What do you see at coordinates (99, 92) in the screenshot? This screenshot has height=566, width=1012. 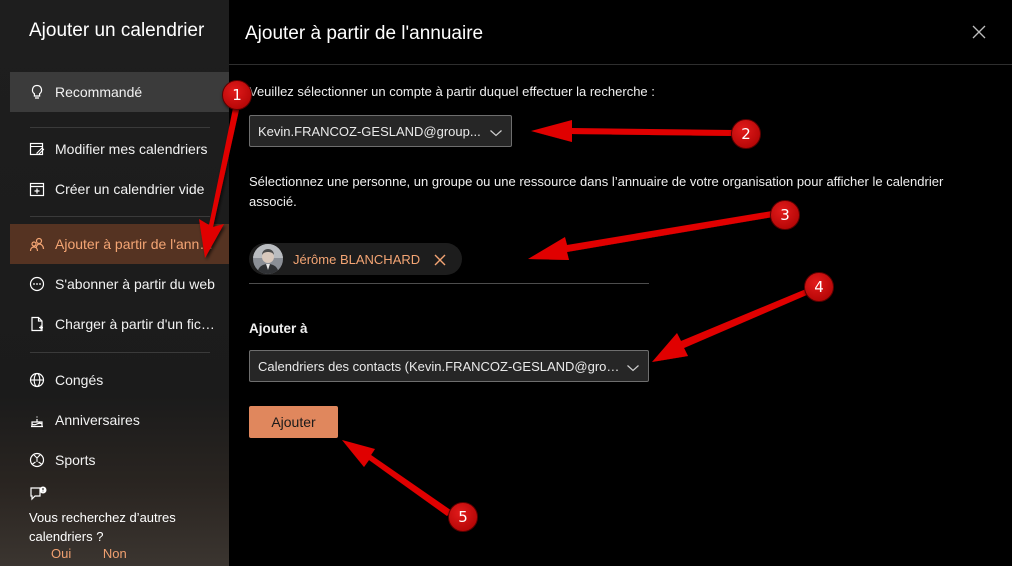 I see `sidebar-item-label: Recommandé` at bounding box center [99, 92].